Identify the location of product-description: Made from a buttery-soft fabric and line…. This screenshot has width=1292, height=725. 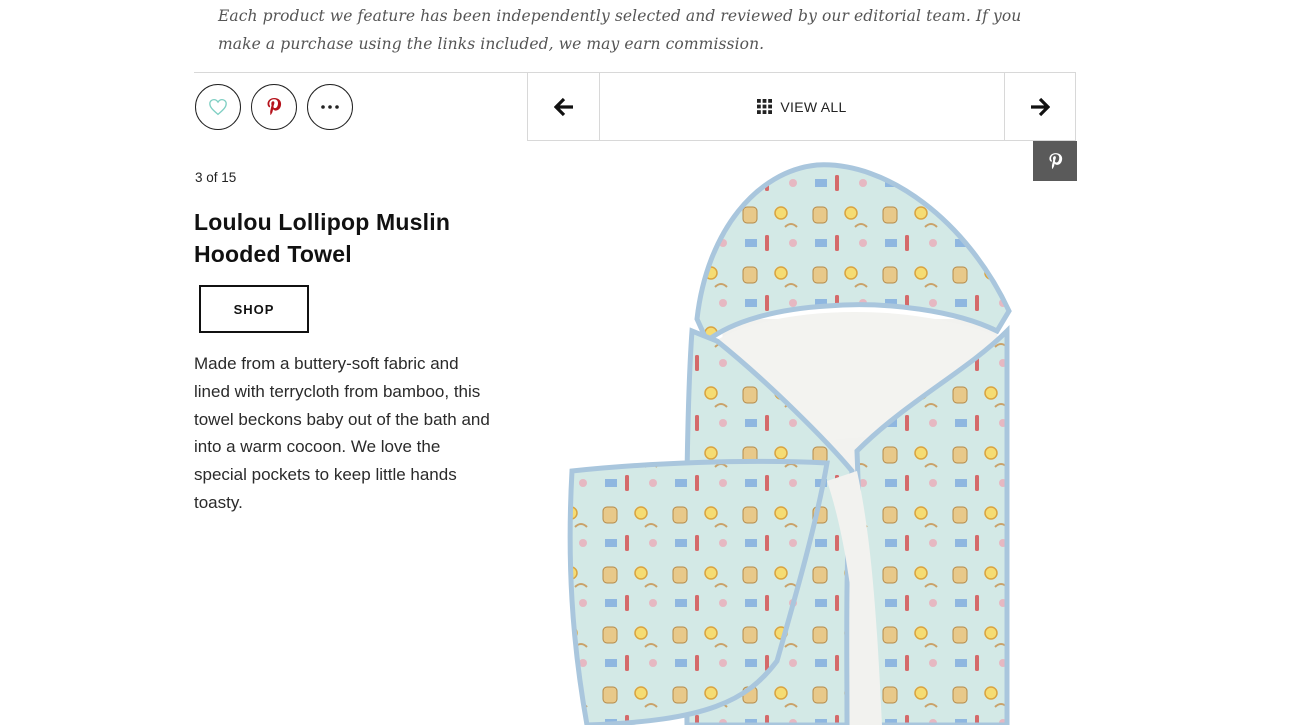
(342, 433).